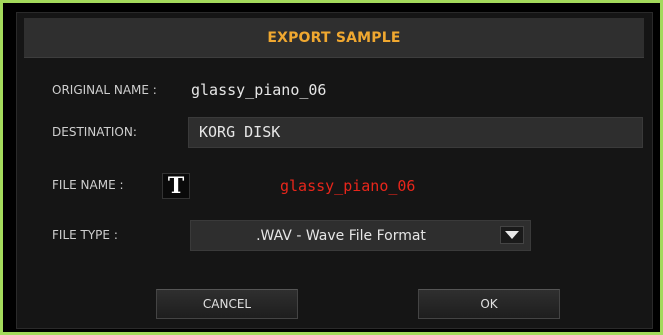 This screenshot has width=663, height=335. What do you see at coordinates (104, 90) in the screenshot?
I see `original-name-label: ORIGINAL NAME :` at bounding box center [104, 90].